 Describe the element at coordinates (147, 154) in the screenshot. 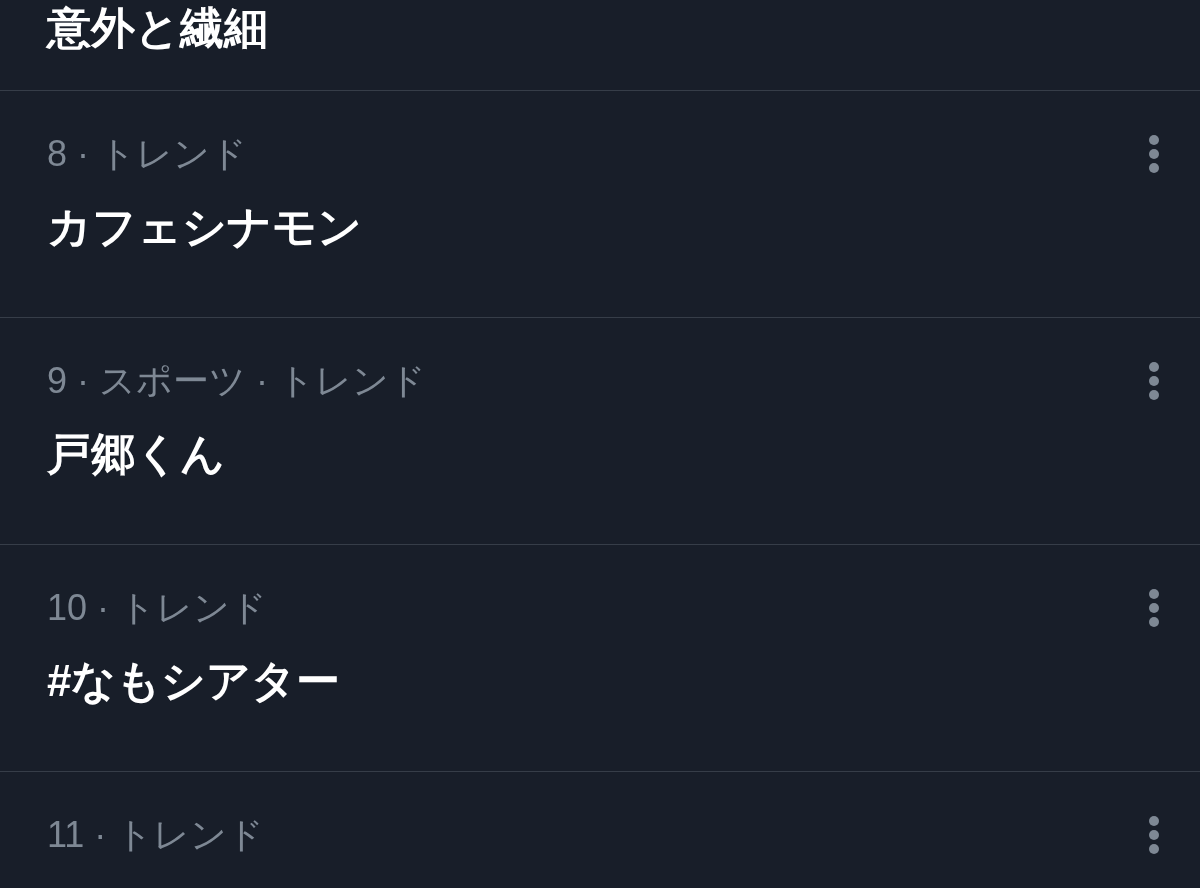

I see `trend-meta: 8 · トレンド` at that location.